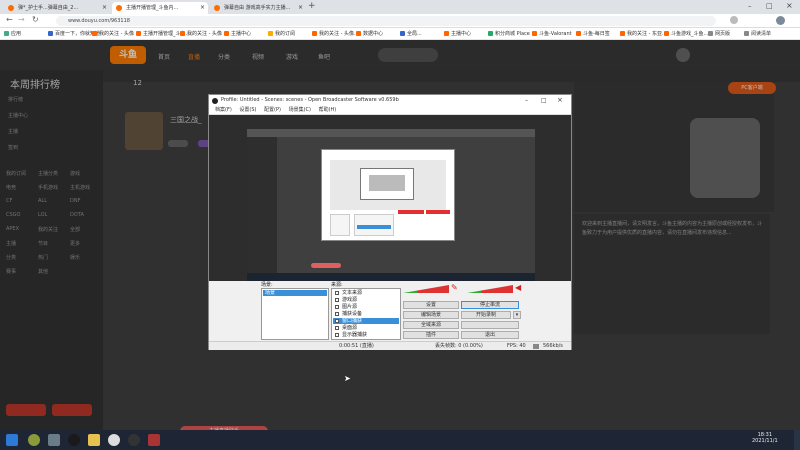  Describe the element at coordinates (366, 300) in the screenshot. I see `source-item: 游戏源` at that location.